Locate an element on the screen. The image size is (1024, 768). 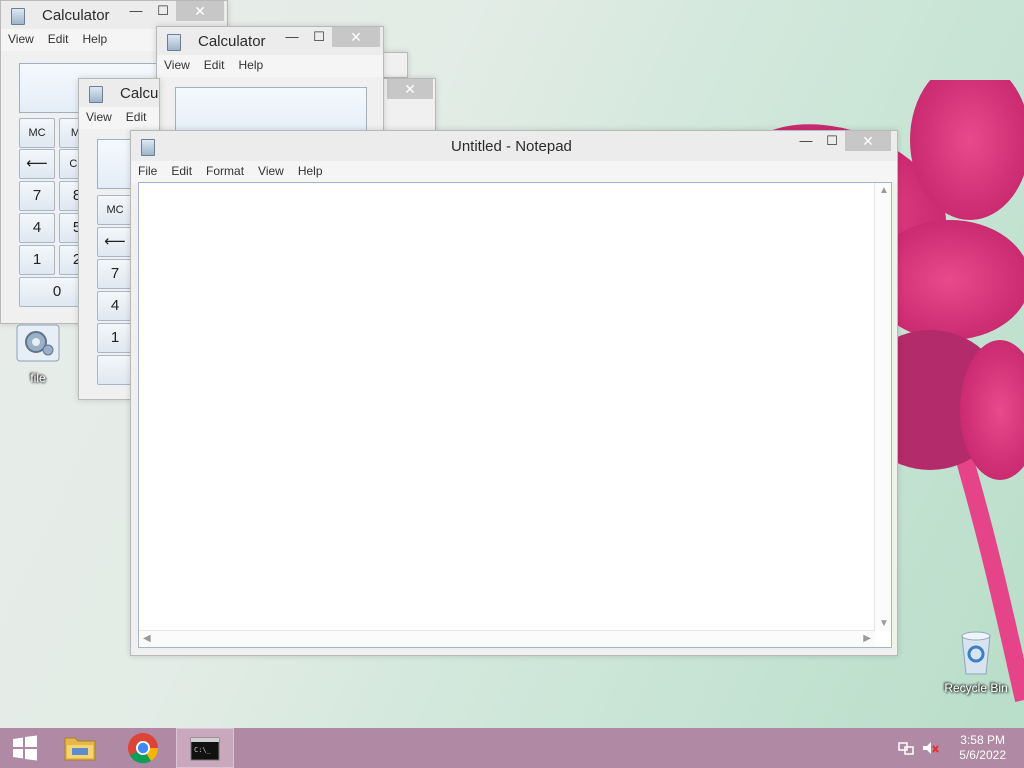
desktop-icon-file: file is located at coordinates (38, 354).